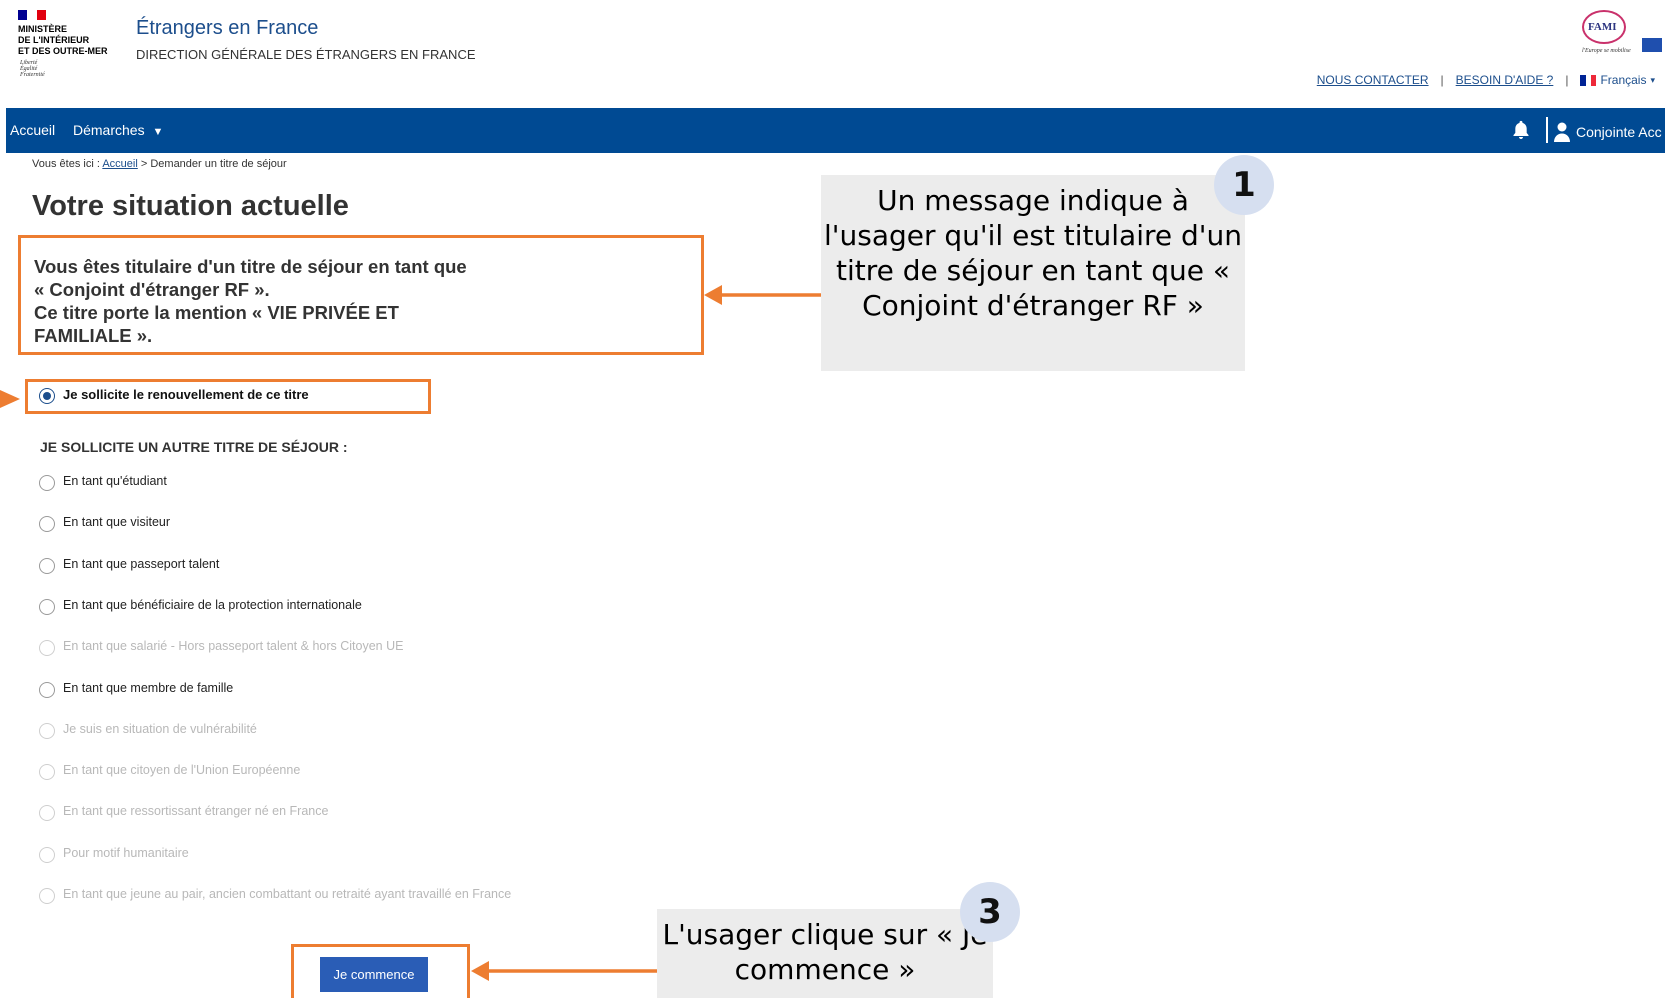  Describe the element at coordinates (213, 164) in the screenshot. I see `breadcrumb-current: > Demander un titre de séjour` at that location.